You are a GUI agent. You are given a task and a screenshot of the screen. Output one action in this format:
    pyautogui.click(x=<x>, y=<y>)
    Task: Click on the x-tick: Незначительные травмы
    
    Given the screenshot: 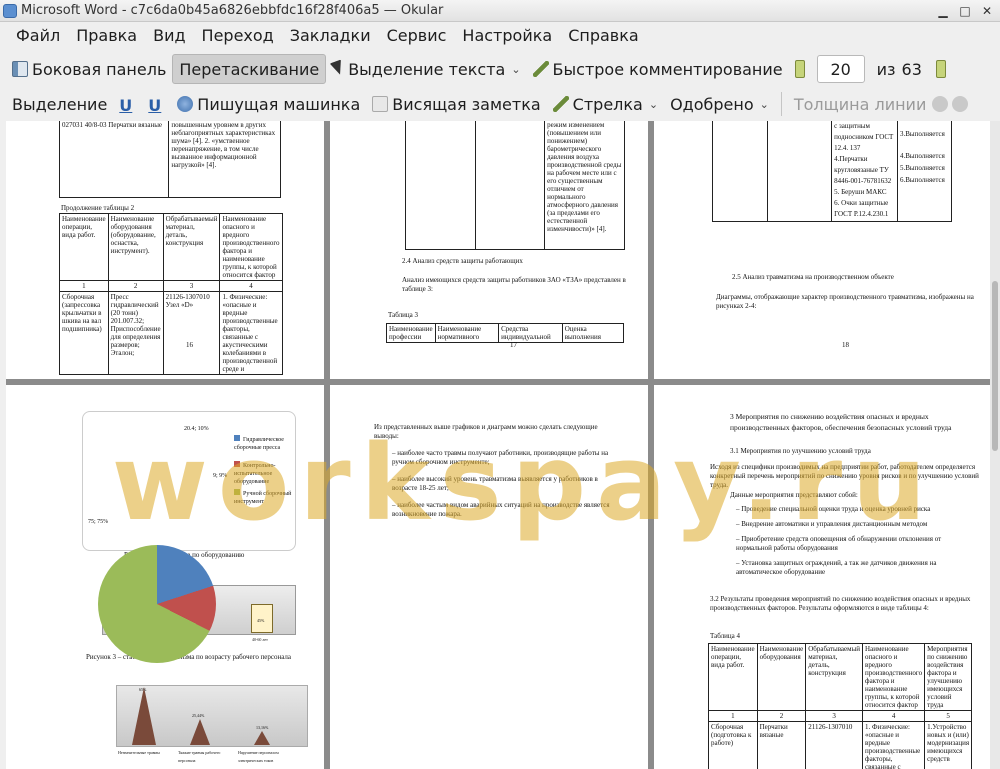 What is the action you would take?
    pyautogui.click(x=139, y=752)
    